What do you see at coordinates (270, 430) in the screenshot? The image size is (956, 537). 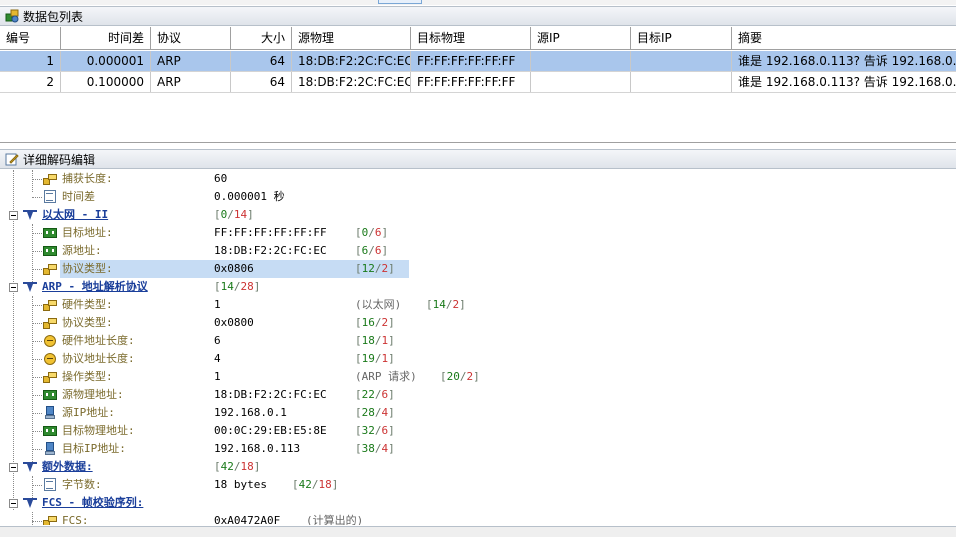 I see `node-value: 00:0C:29:EB:E5:8E` at bounding box center [270, 430].